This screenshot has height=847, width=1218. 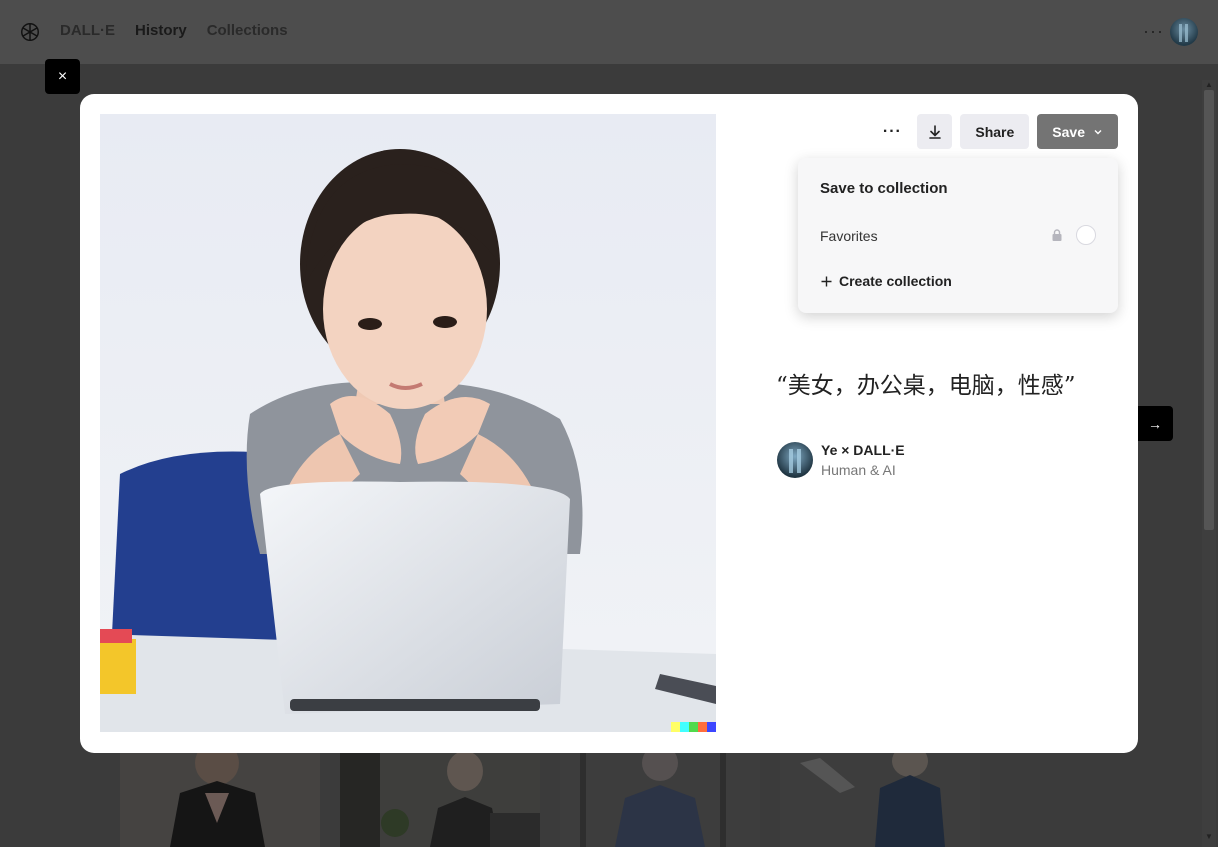 I want to click on image-toolbar: ··· Share Save, so click(x=996, y=131).